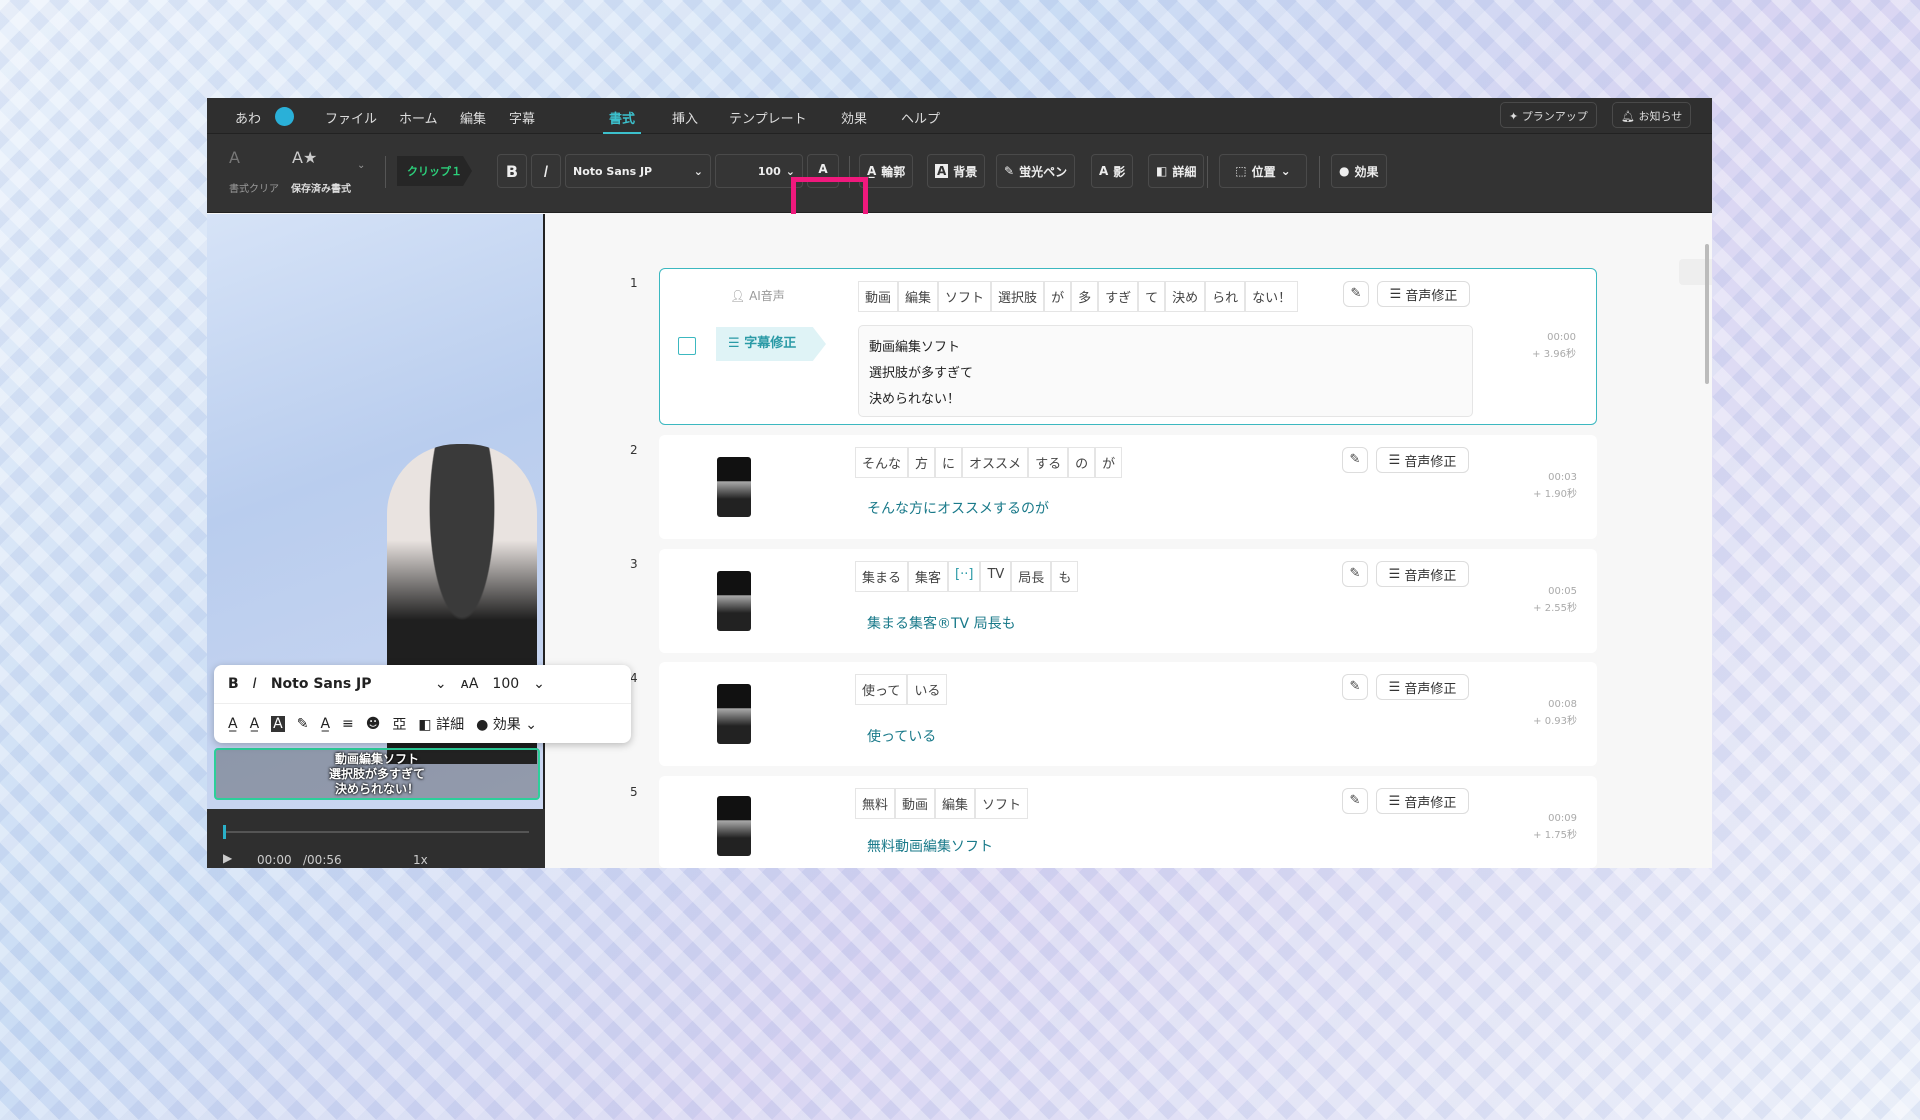  I want to click on font-select: Noto Sans JP ⌄, so click(638, 171).